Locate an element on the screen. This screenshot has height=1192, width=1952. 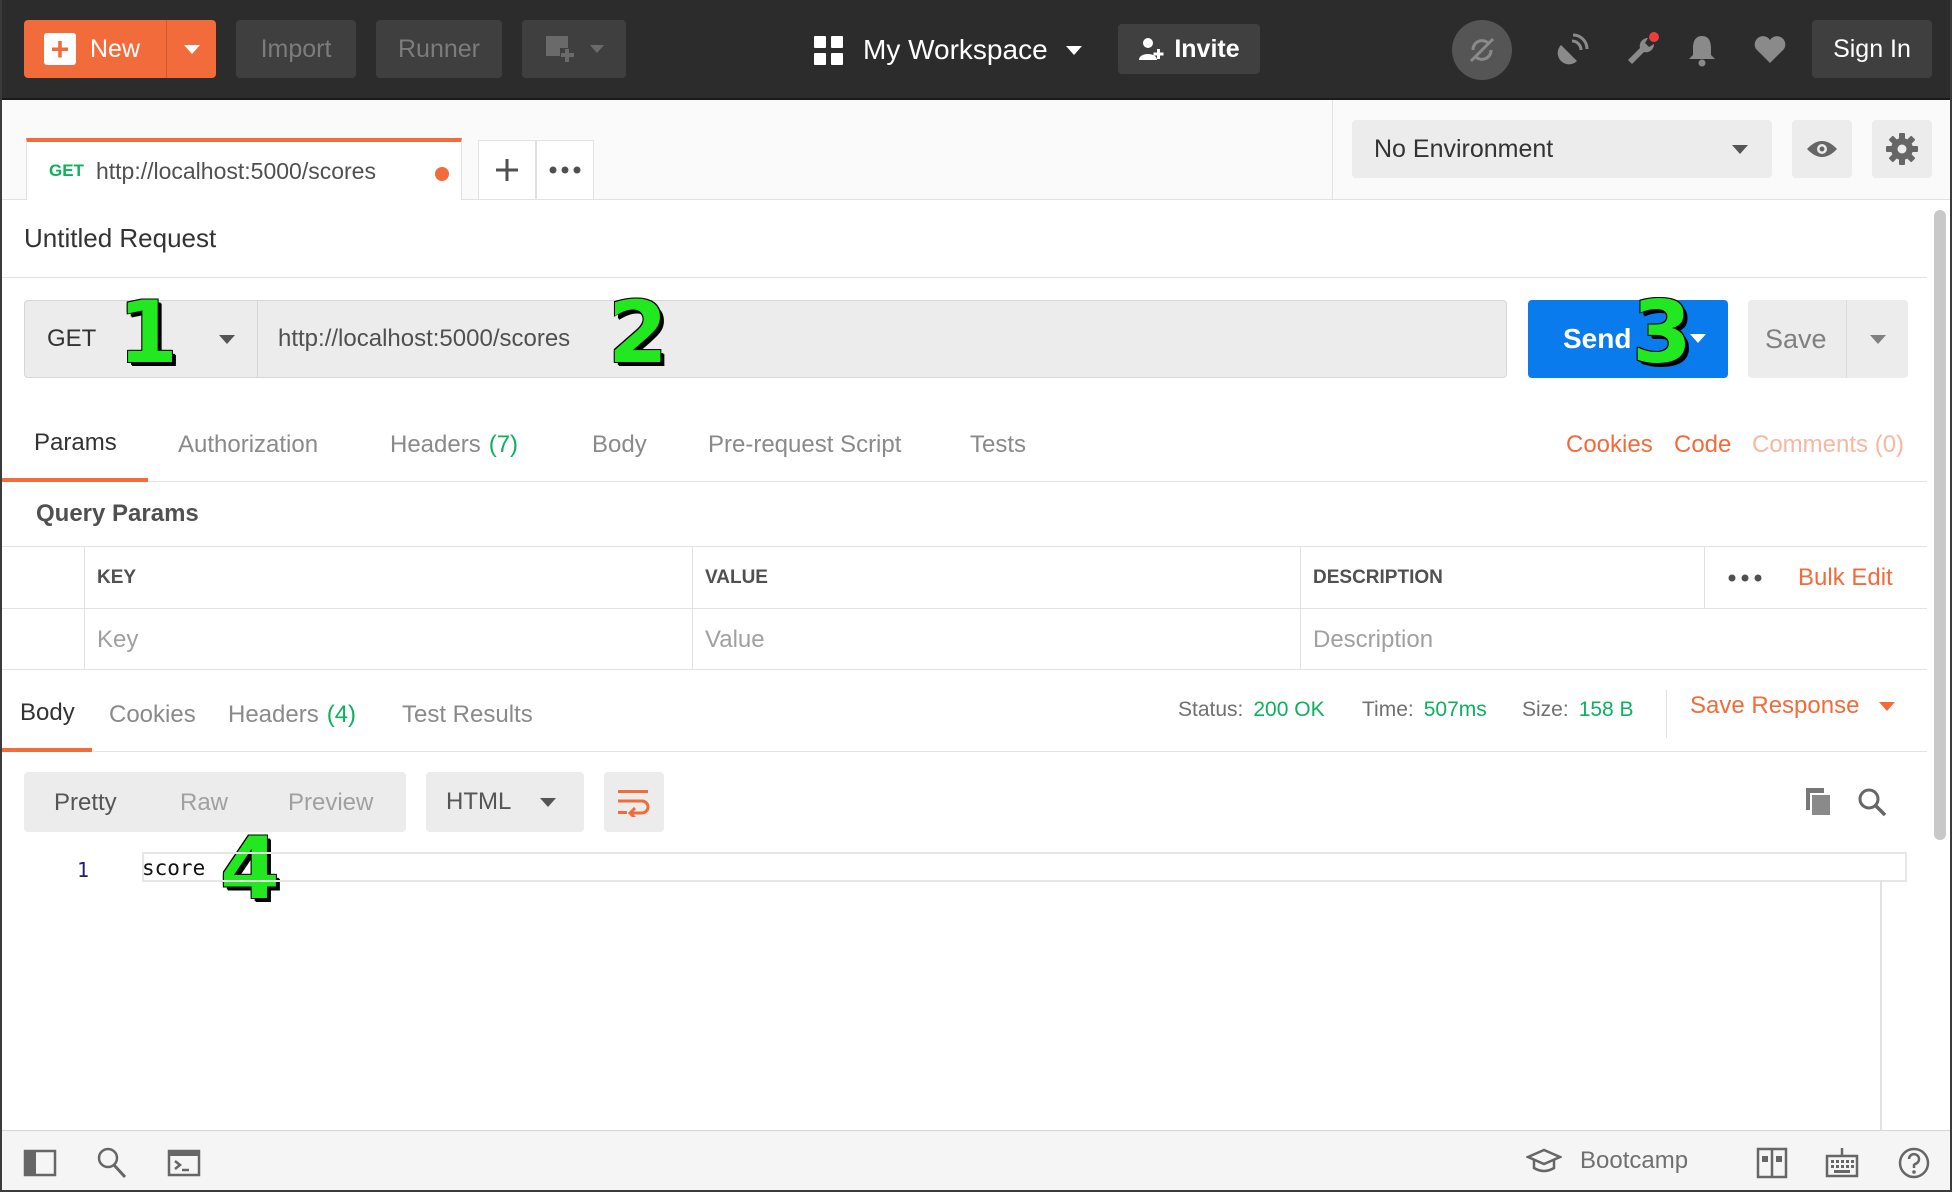
response-tab-body: Body is located at coordinates (47, 715).